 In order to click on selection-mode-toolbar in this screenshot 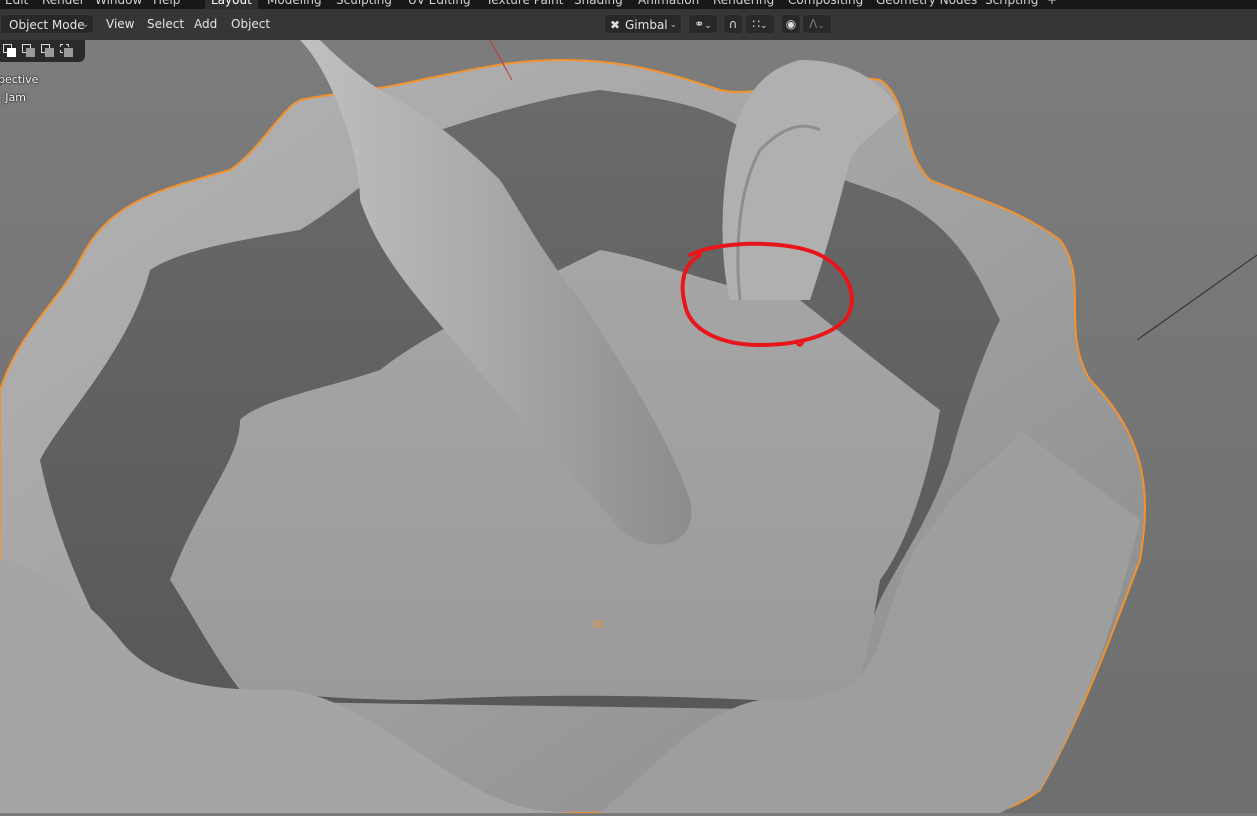, I will do `click(42, 51)`.